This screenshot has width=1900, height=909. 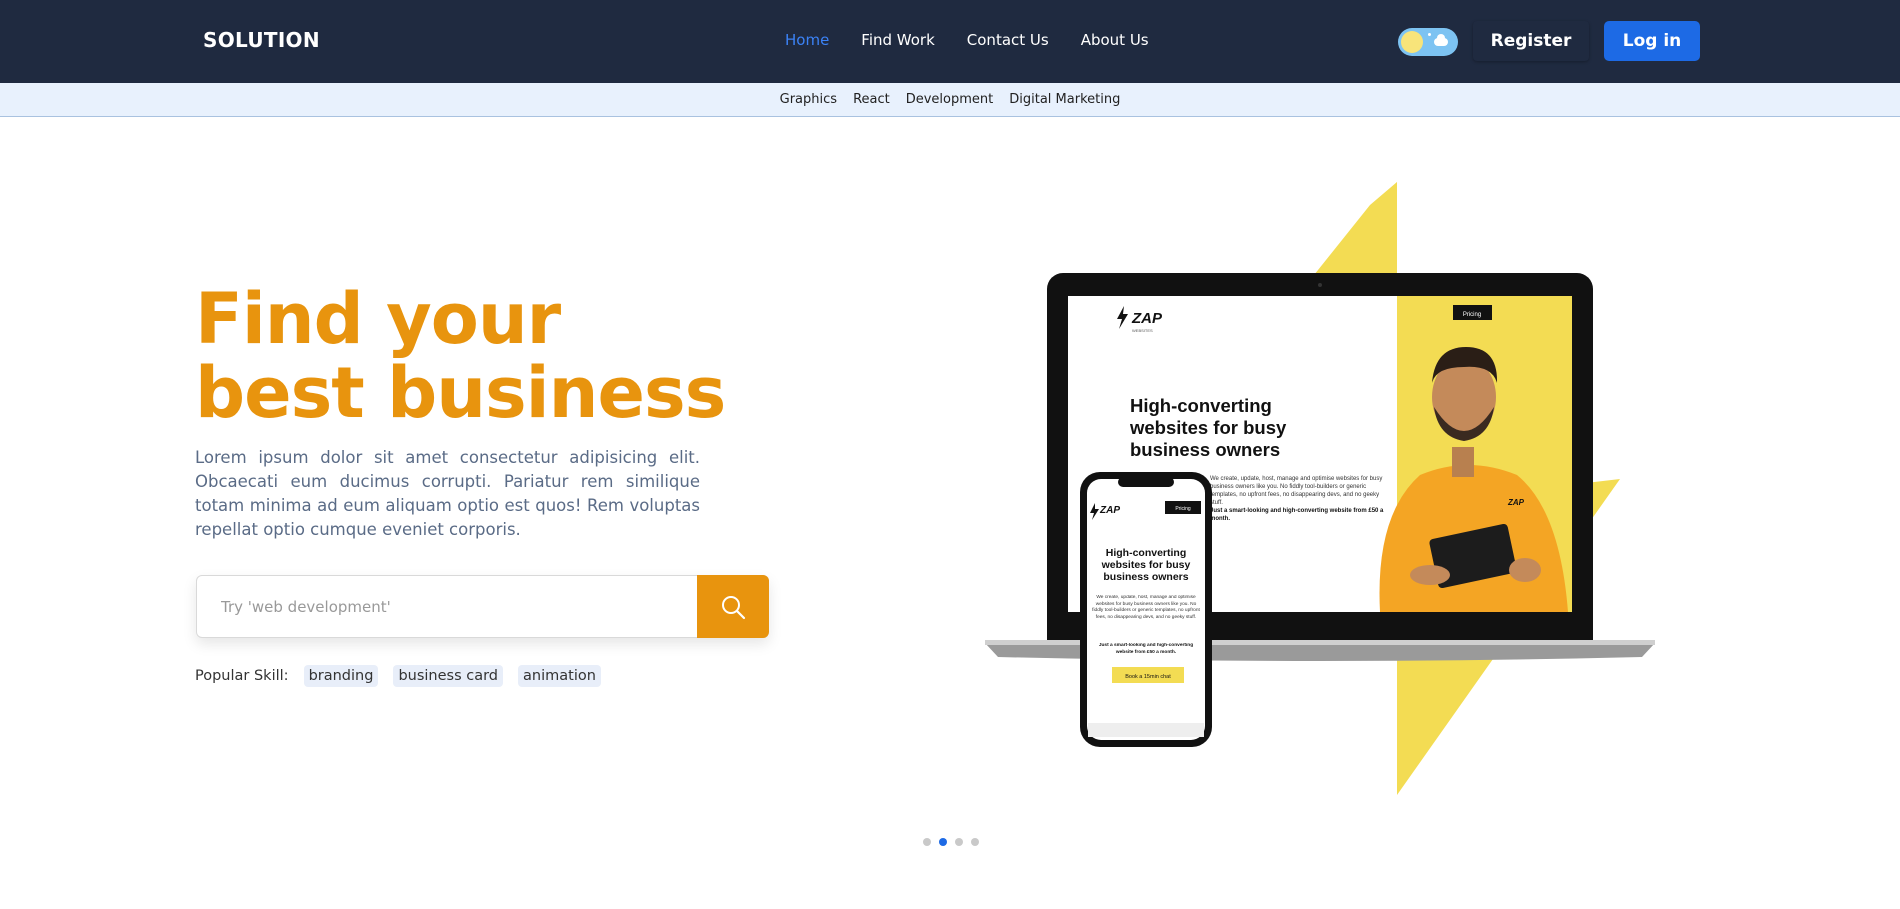 I want to click on nav-link-contact-us: Contact Us, so click(x=1008, y=40).